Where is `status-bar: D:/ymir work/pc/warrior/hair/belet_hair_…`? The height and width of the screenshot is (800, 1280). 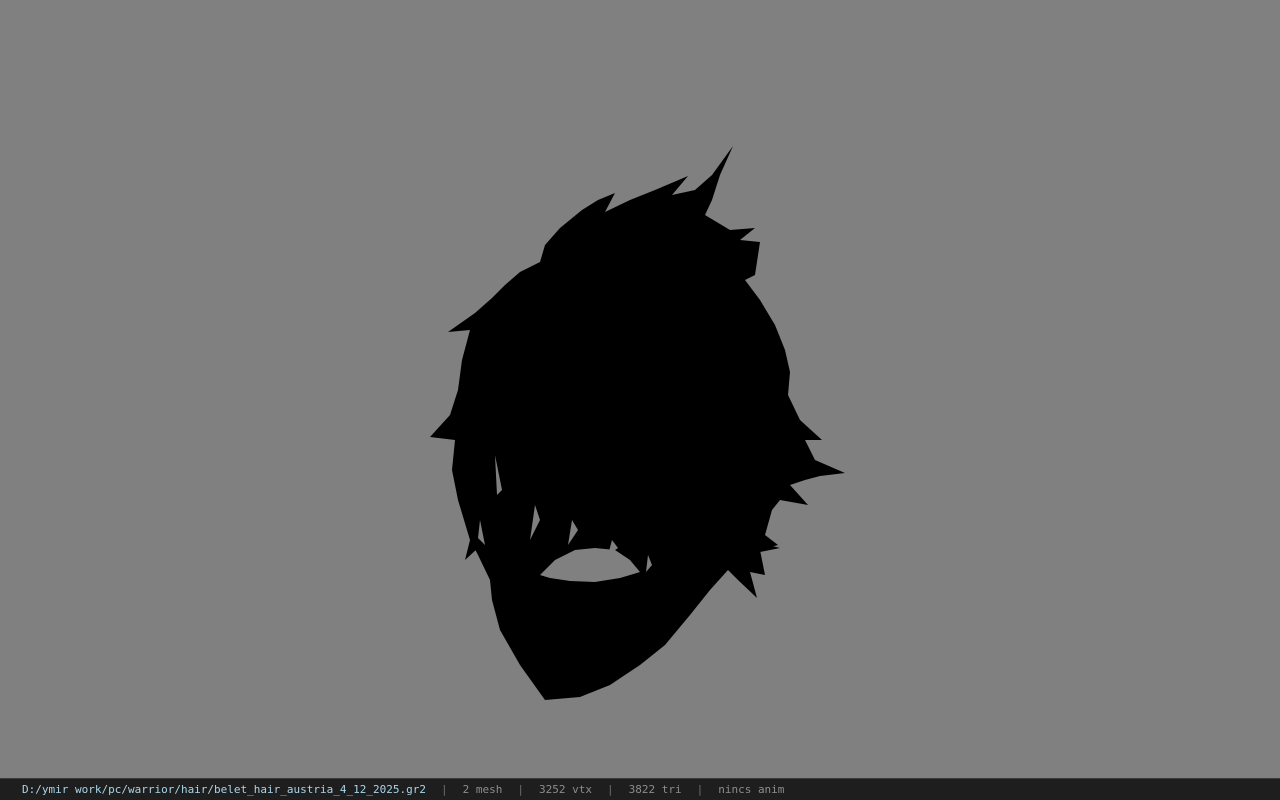
status-bar: D:/ymir work/pc/warrior/hair/belet_hair_… is located at coordinates (640, 789).